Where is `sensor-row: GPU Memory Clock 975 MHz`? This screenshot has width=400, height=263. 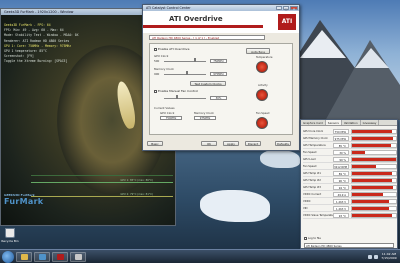
sensor-row: GPU Memory Clock 975 MHz is located at coordinates (350, 138).